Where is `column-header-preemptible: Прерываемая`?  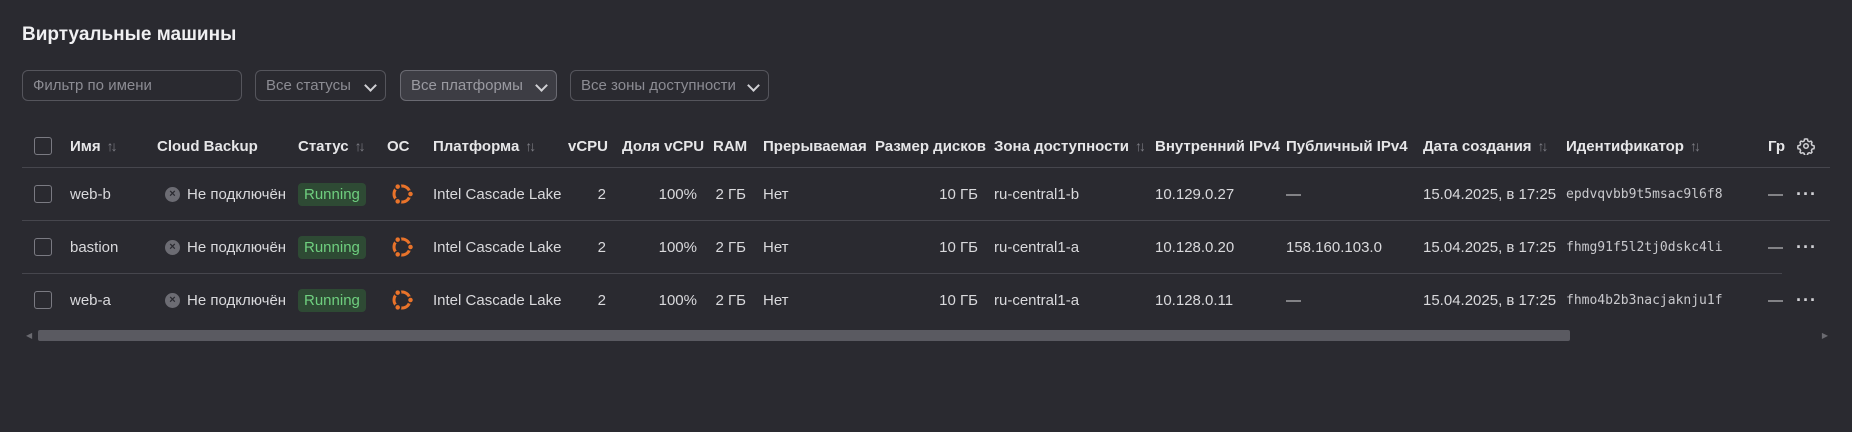 column-header-preemptible: Прерываемая is located at coordinates (815, 146).